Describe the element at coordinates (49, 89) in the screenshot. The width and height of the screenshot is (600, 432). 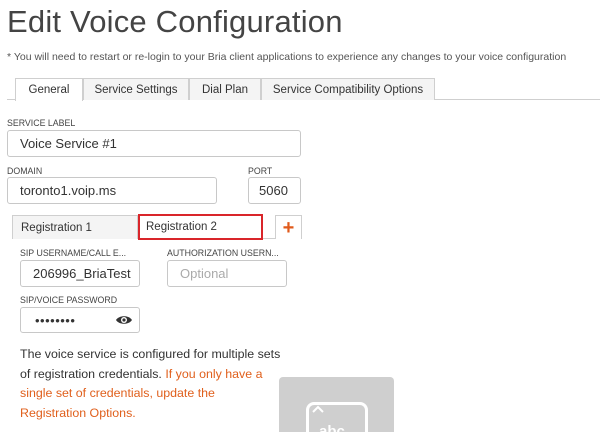
I see `tab-general: General` at that location.